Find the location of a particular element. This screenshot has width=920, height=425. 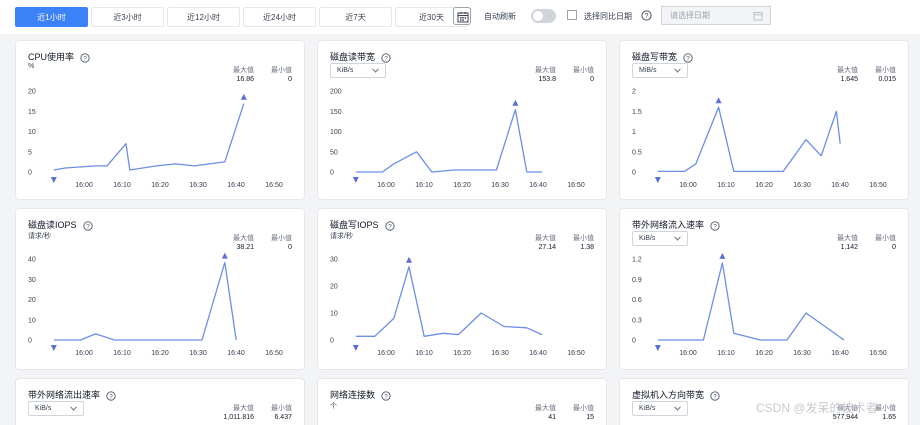

max-value: 27.14 is located at coordinates (547, 247).